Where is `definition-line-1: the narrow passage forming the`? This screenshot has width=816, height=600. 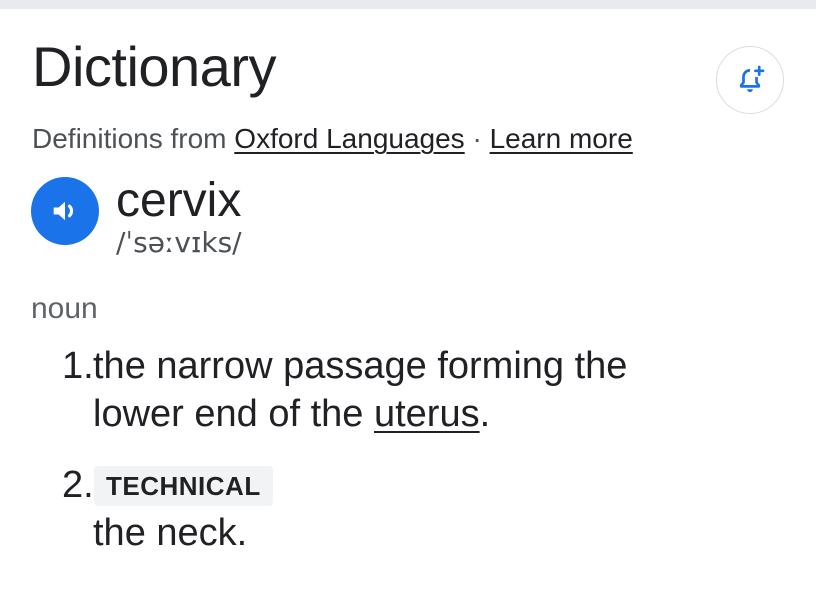 definition-line-1: the narrow passage forming the is located at coordinates (360, 366).